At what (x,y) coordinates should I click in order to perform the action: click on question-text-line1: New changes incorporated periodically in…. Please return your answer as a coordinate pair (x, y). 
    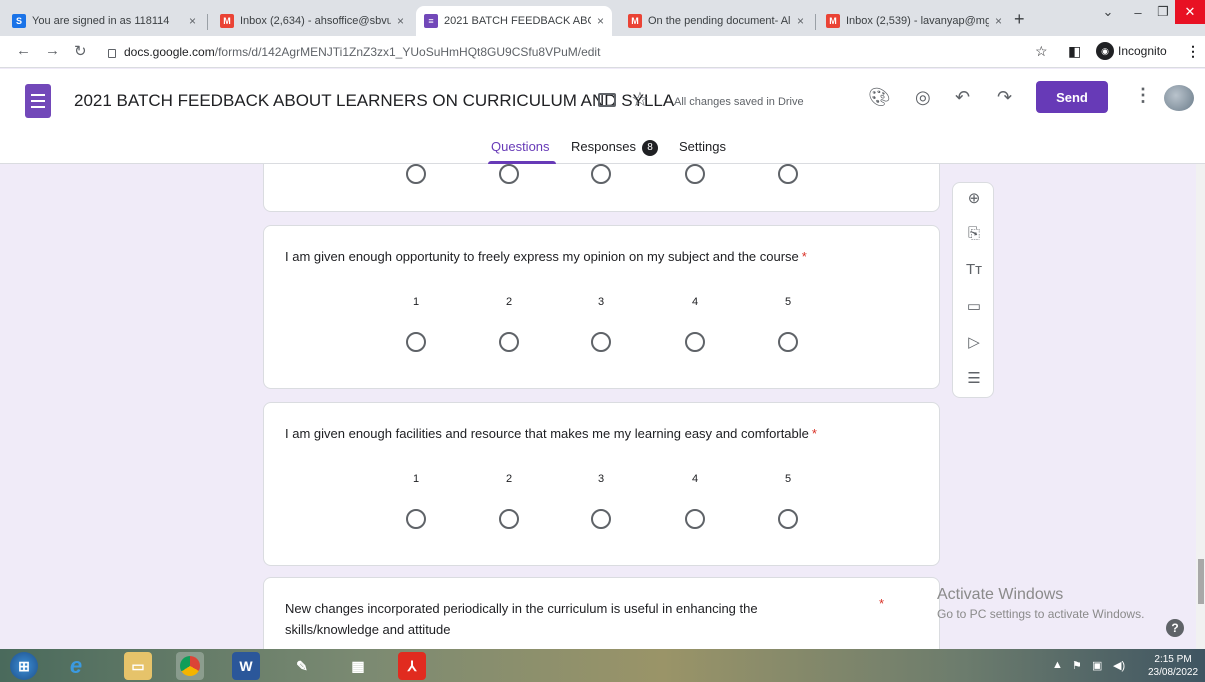
    Looking at the image, I should click on (521, 608).